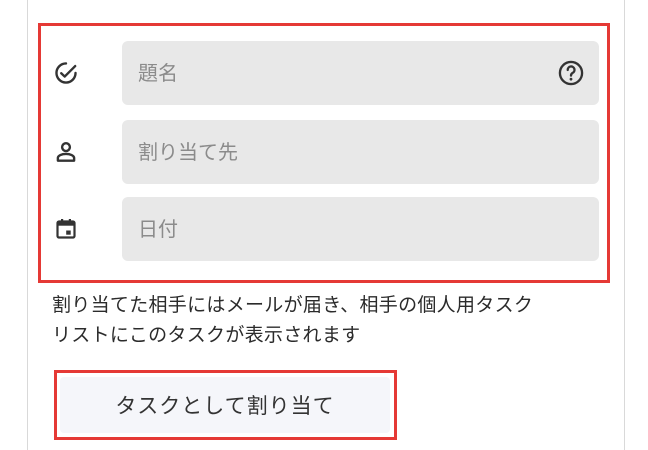  What do you see at coordinates (66, 152) in the screenshot?
I see `person-icon` at bounding box center [66, 152].